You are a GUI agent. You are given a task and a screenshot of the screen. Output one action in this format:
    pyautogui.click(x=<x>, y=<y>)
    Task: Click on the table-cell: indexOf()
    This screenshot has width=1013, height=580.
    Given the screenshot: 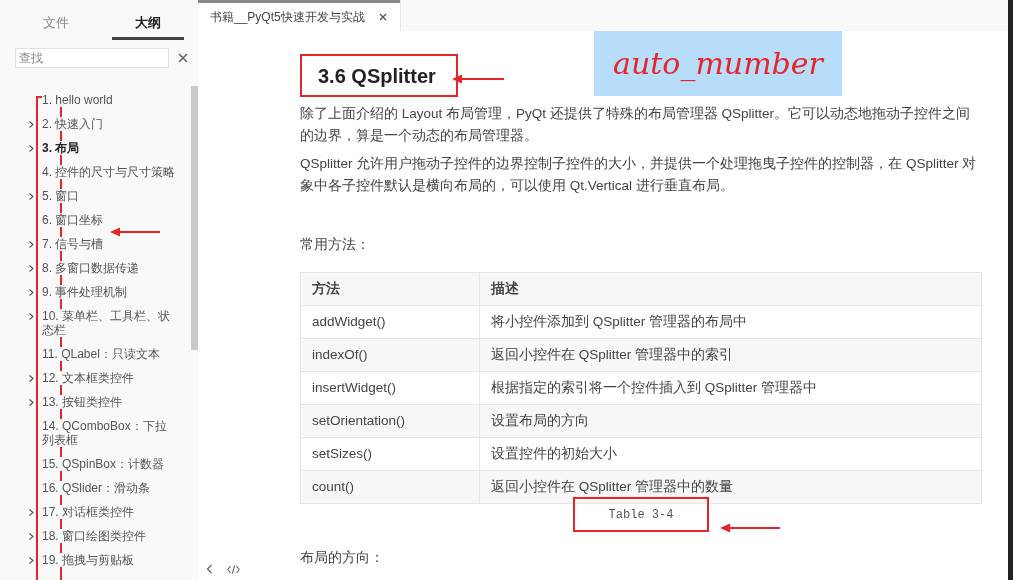 What is the action you would take?
    pyautogui.click(x=390, y=355)
    